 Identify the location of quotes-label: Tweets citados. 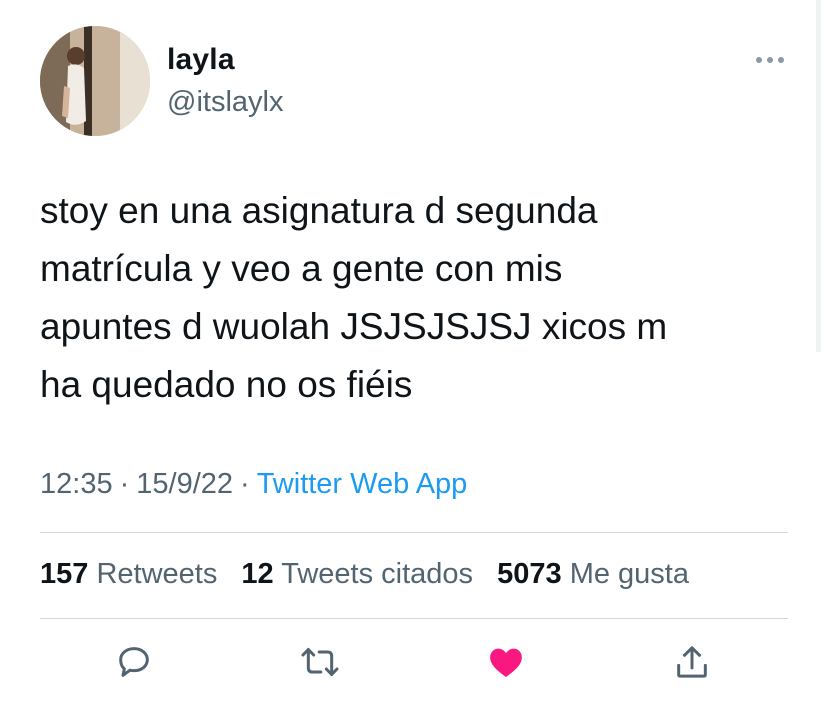
(377, 574).